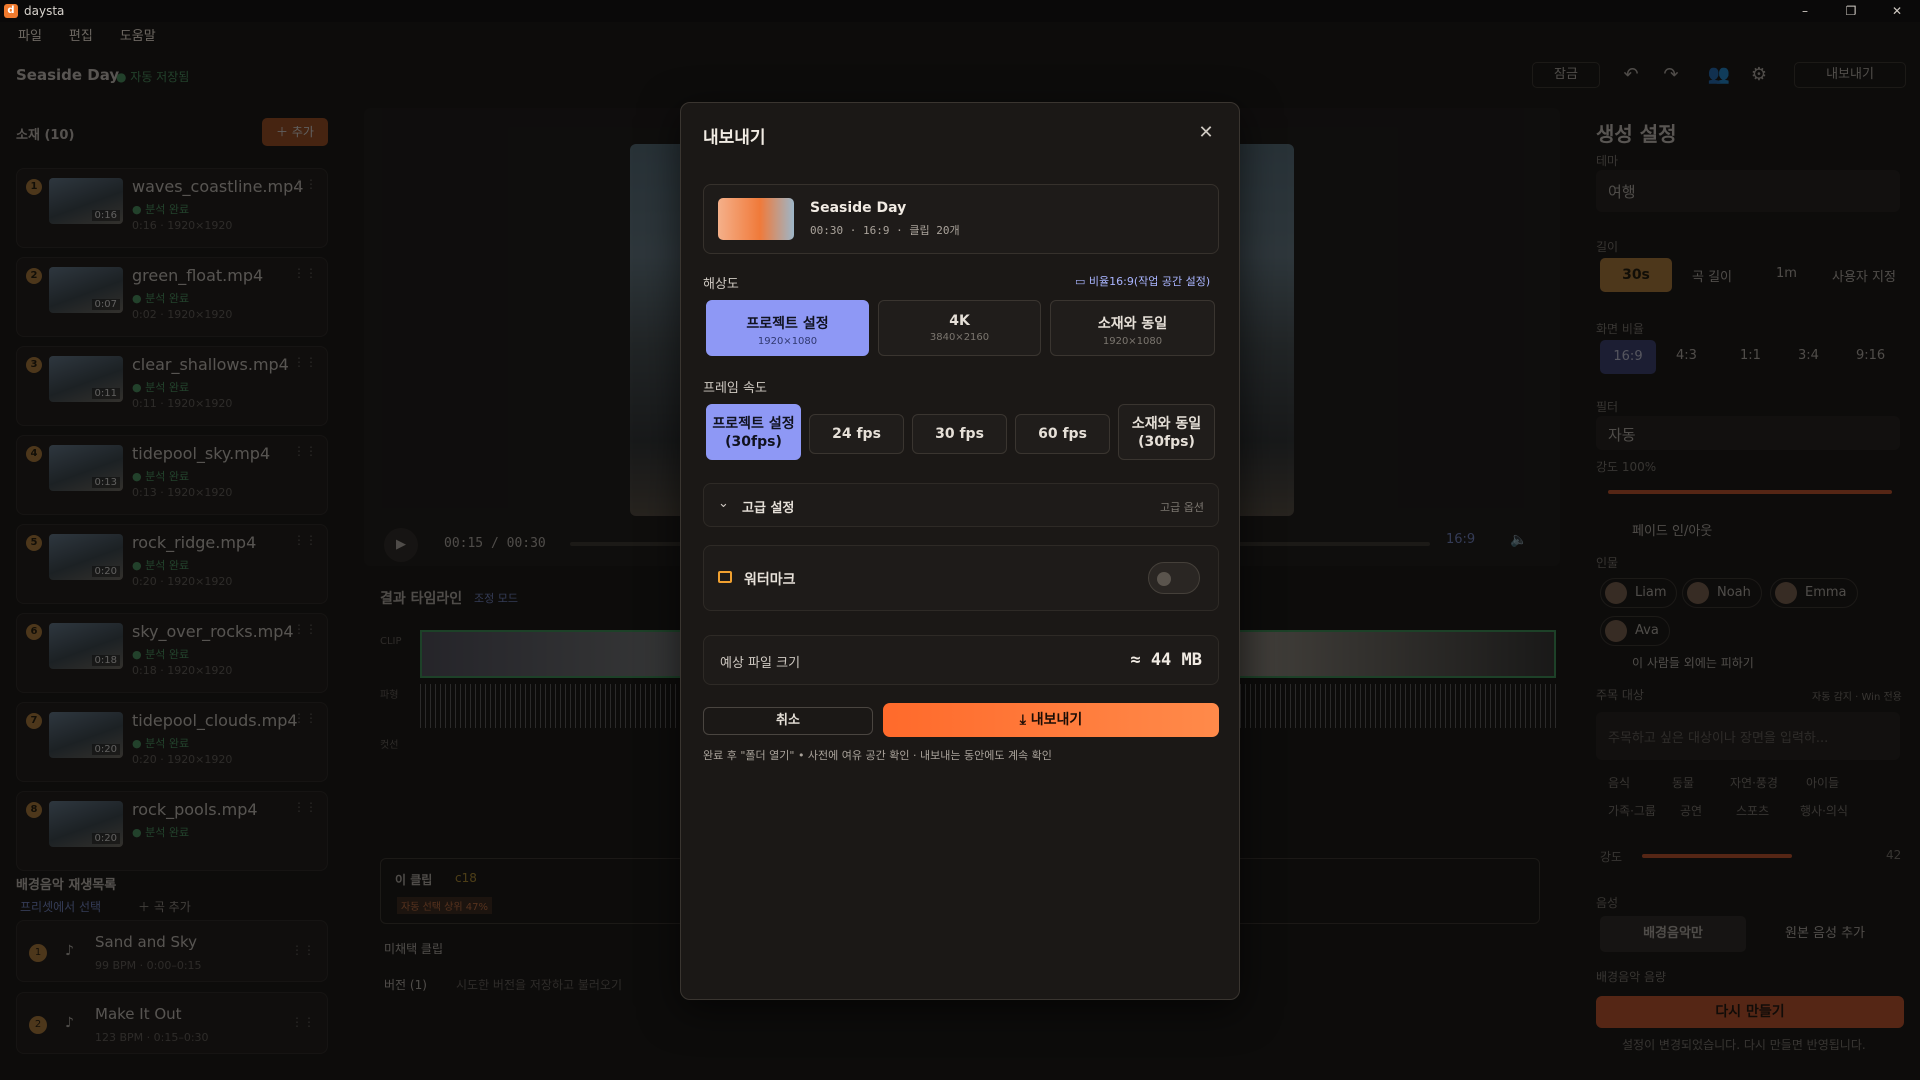  What do you see at coordinates (1673, 934) in the screenshot?
I see `audio-option: 배경음악만` at bounding box center [1673, 934].